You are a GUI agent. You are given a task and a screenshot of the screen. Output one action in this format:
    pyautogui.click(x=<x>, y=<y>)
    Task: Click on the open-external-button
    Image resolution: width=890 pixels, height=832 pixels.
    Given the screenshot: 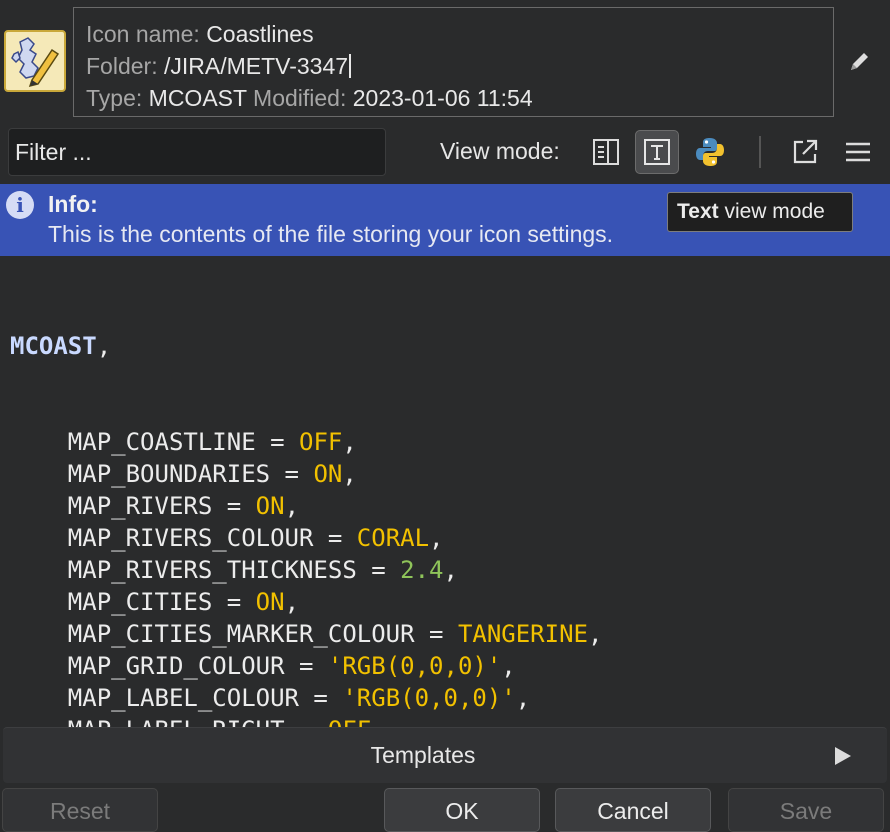 What is the action you would take?
    pyautogui.click(x=805, y=152)
    